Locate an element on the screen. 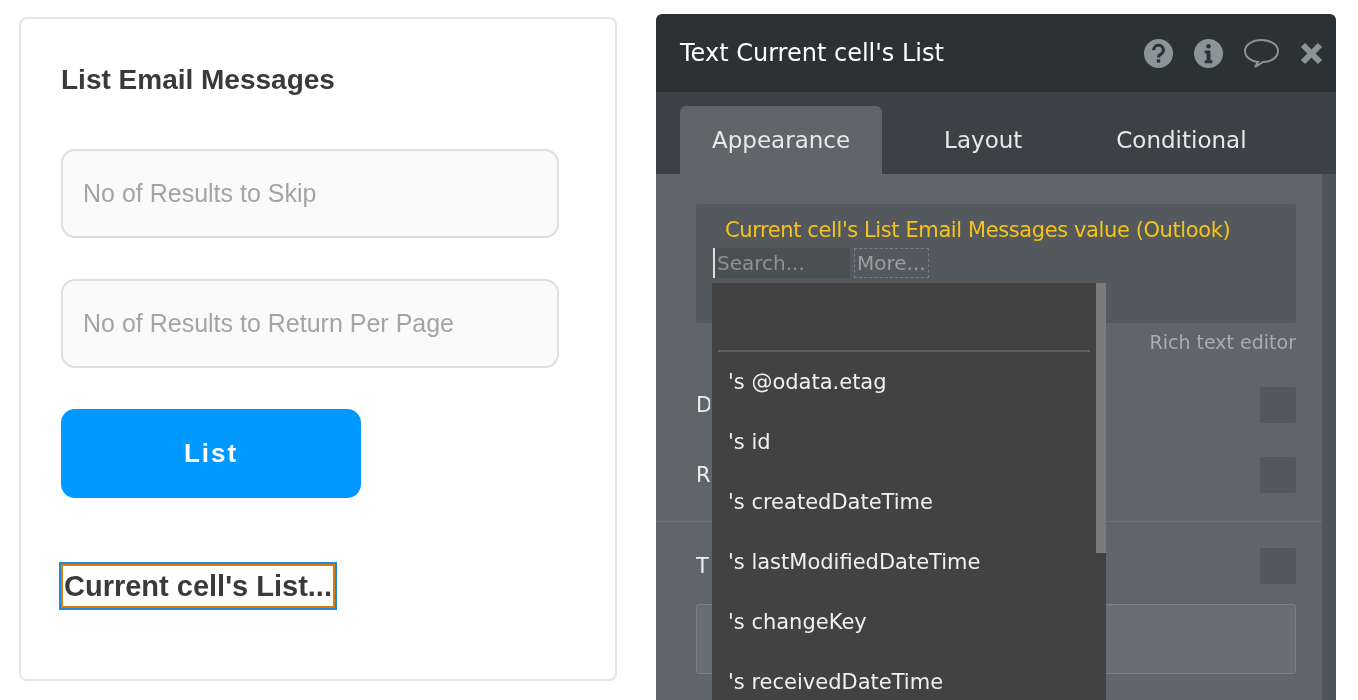  card-title: List Email Messages is located at coordinates (198, 80).